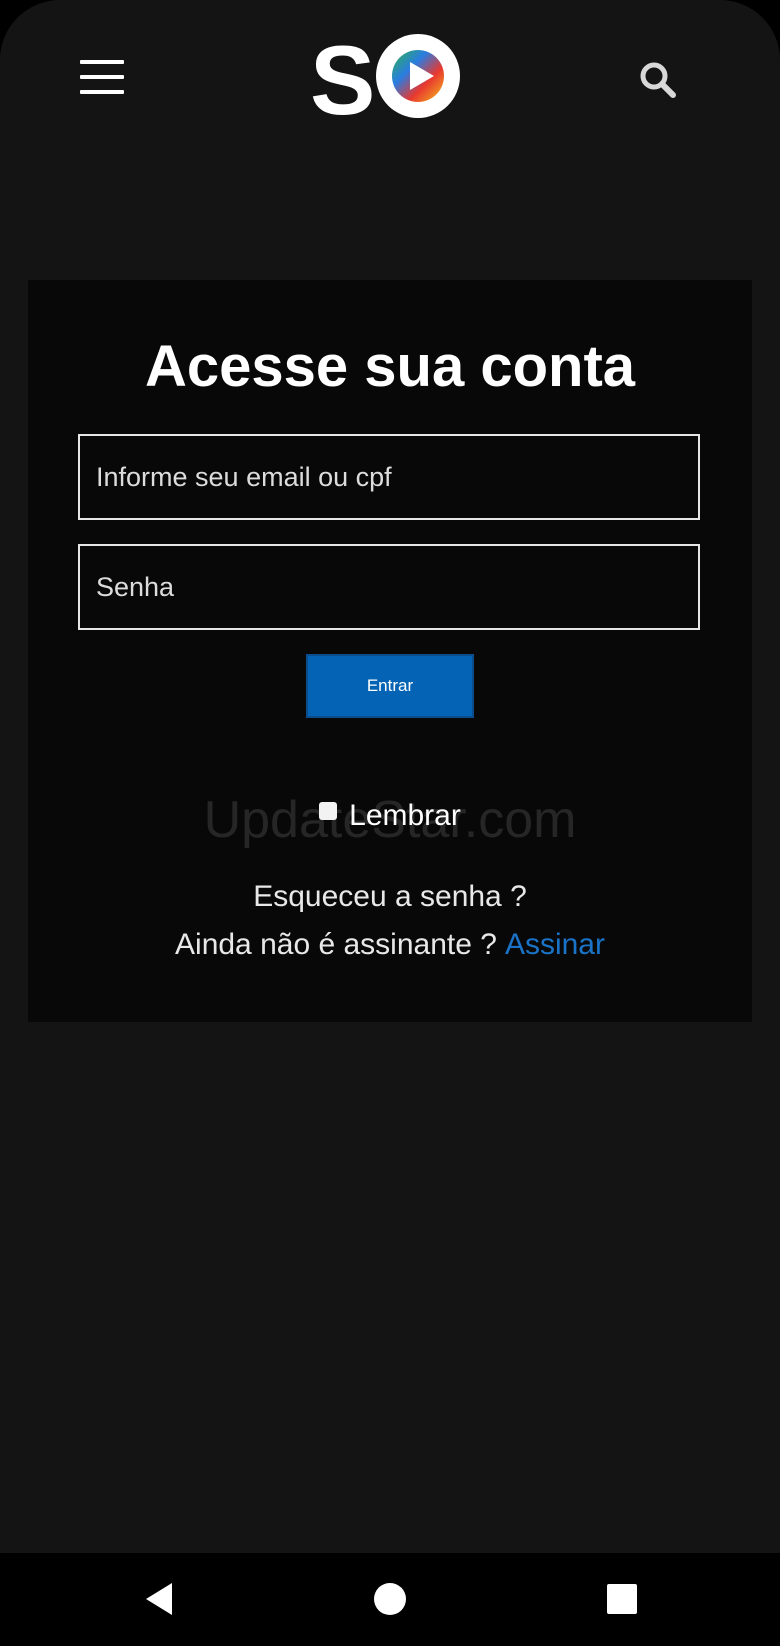 Image resolution: width=780 pixels, height=1646 pixels. I want to click on forgot-password-link: Esqueceu a senha ?, so click(390, 897).